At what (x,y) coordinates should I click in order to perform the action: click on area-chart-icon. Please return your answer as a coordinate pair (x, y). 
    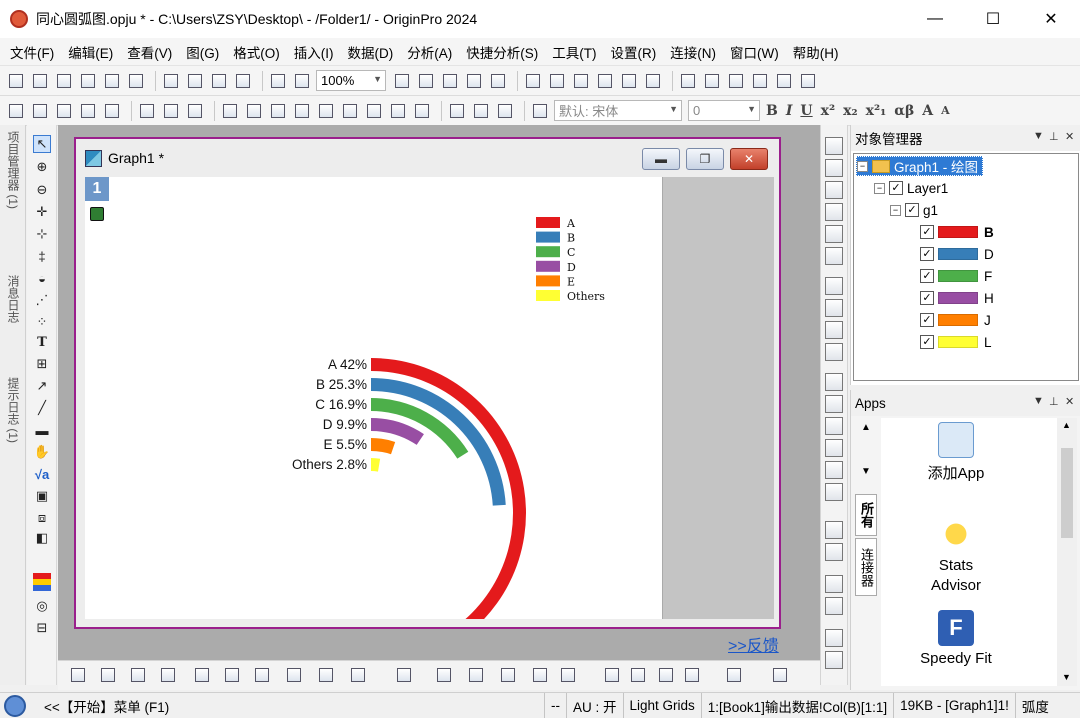
    Looking at the image, I should click on (262, 675).